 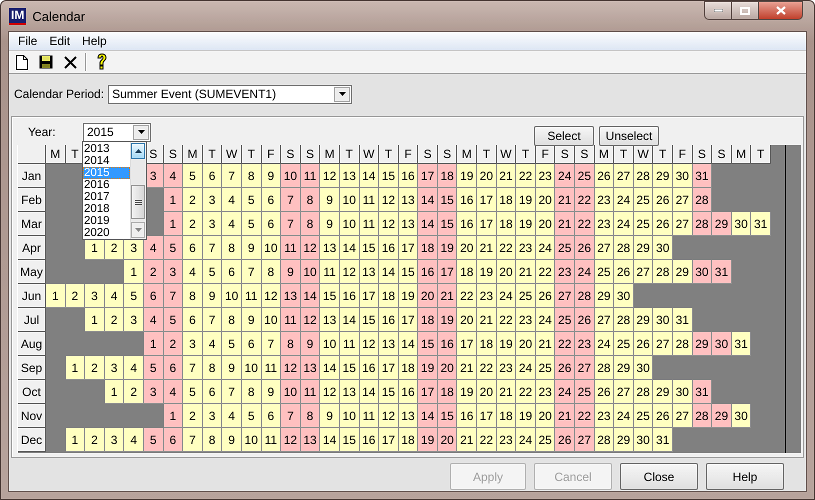 What do you see at coordinates (106, 233) in the screenshot?
I see `year-option: 2020` at bounding box center [106, 233].